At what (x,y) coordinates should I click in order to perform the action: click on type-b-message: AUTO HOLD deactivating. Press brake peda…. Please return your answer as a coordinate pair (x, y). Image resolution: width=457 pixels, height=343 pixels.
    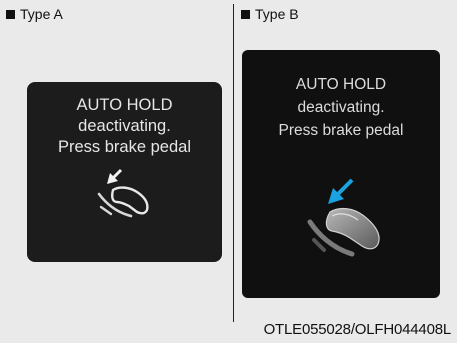
    Looking at the image, I should click on (341, 107).